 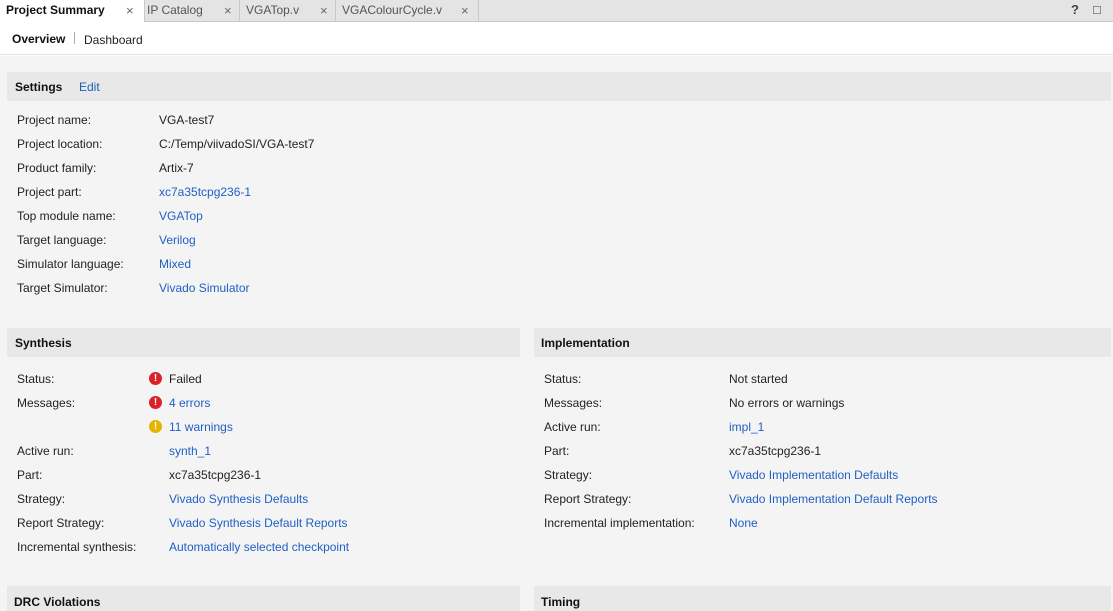 What do you see at coordinates (833, 499) in the screenshot?
I see `implementation-report-strategy-link: Vivado Implementation Default Reports` at bounding box center [833, 499].